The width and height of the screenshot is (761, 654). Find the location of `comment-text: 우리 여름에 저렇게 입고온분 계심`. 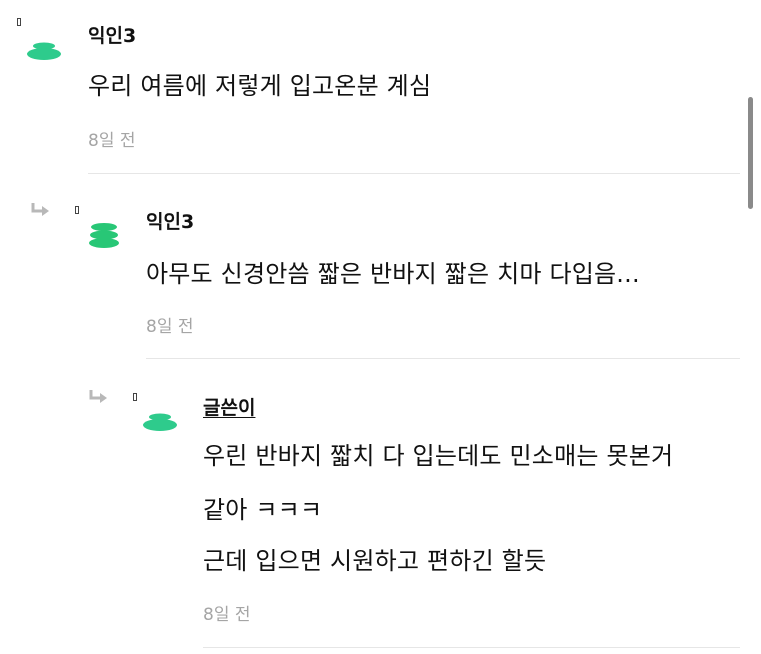

comment-text: 우리 여름에 저렇게 입고온분 계심 is located at coordinates (260, 86).